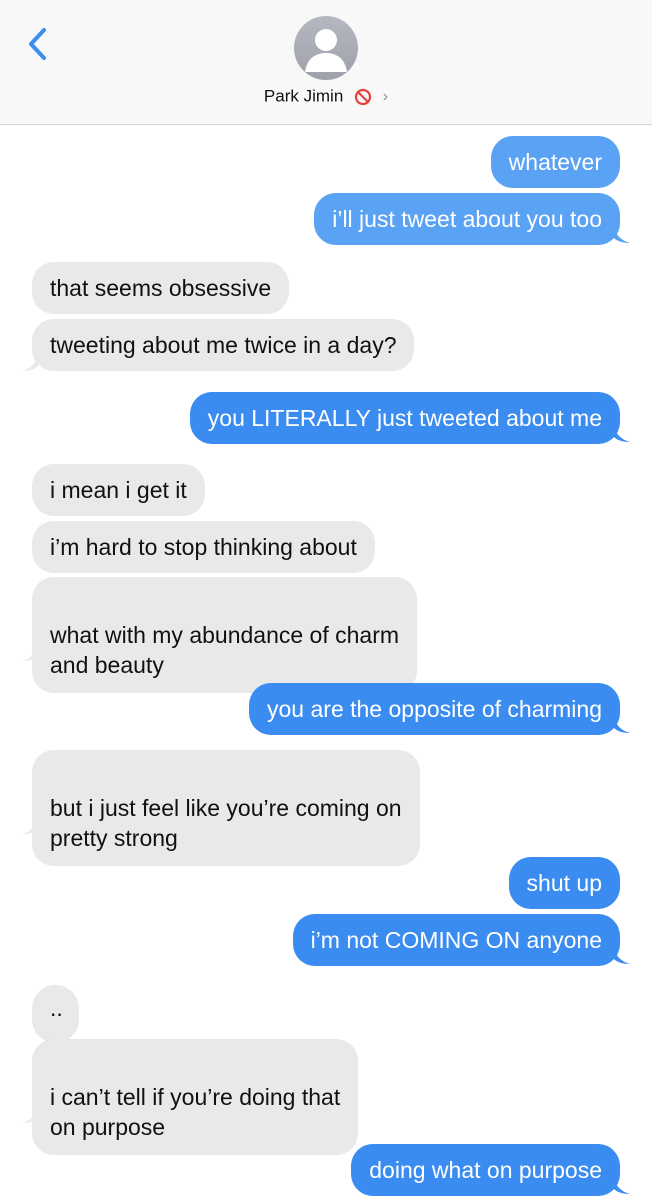 The height and width of the screenshot is (1200, 652). I want to click on message-text: shut up, so click(564, 883).